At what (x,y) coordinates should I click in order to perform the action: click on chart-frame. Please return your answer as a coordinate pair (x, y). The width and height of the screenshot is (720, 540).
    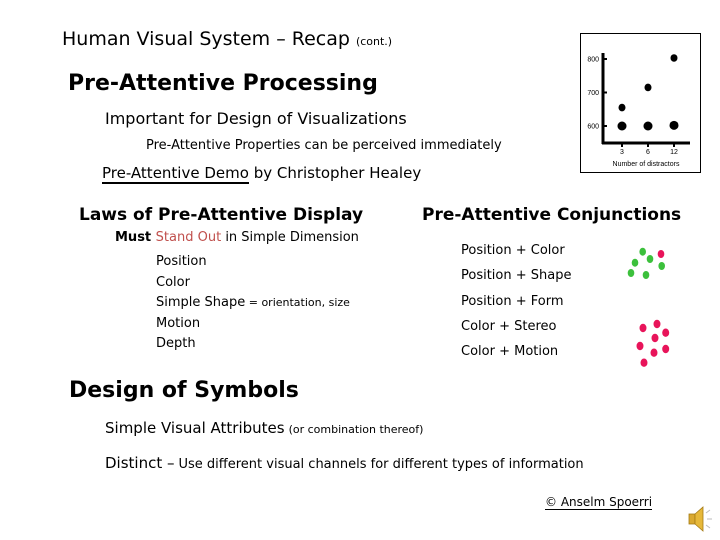
    Looking at the image, I should click on (640, 103).